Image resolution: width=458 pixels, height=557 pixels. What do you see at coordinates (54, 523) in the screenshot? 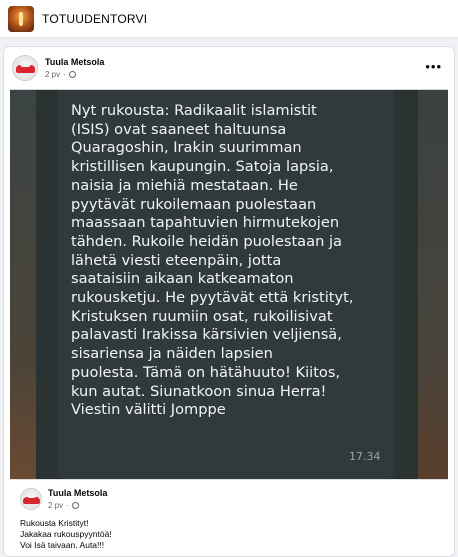
I see `caption-line: Rukousta Kristityt!` at bounding box center [54, 523].